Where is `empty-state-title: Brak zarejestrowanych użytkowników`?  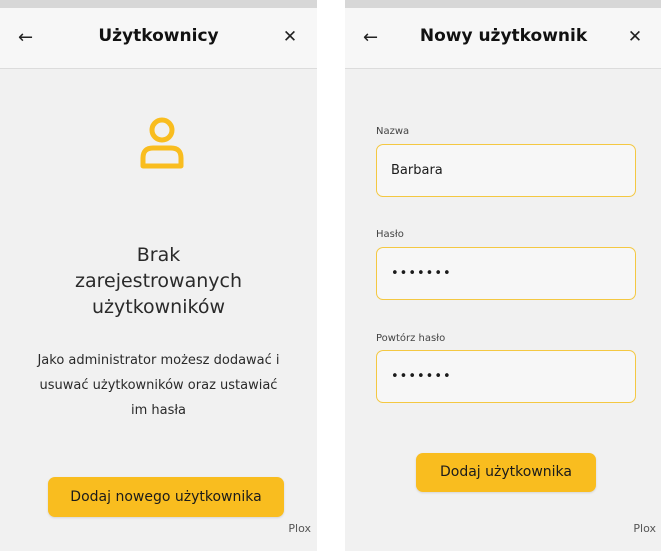 empty-state-title: Brak zarejestrowanych użytkowników is located at coordinates (158, 281).